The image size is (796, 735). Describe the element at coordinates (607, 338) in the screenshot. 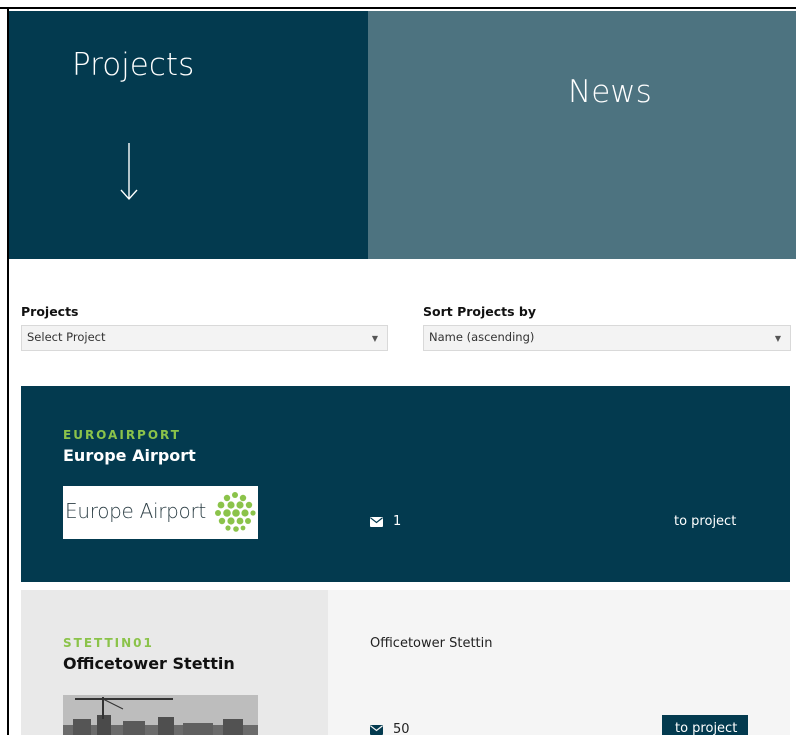

I see `sort-select: Name (ascending) ▼` at that location.